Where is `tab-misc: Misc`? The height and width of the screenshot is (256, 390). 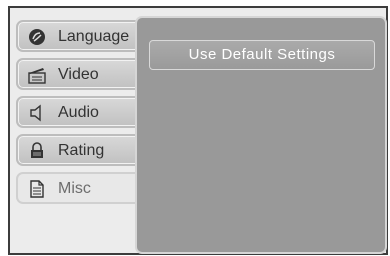
tab-misc: Misc is located at coordinates (83, 188).